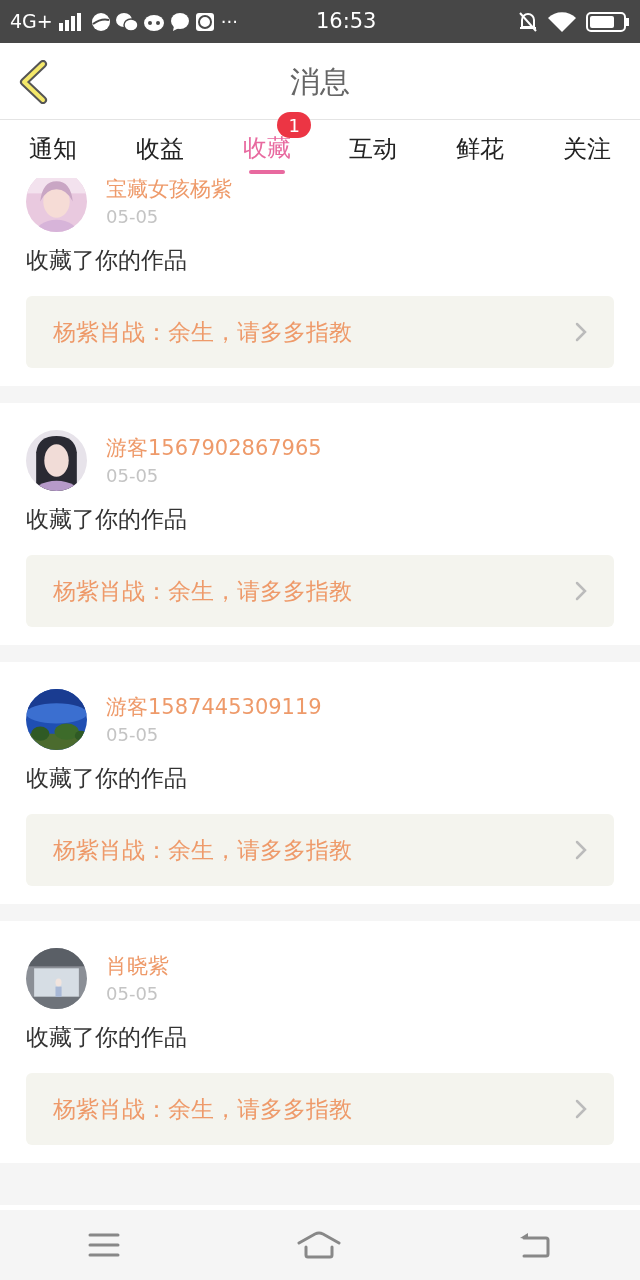  Describe the element at coordinates (528, 21) in the screenshot. I see `bell-muted-icon` at that location.